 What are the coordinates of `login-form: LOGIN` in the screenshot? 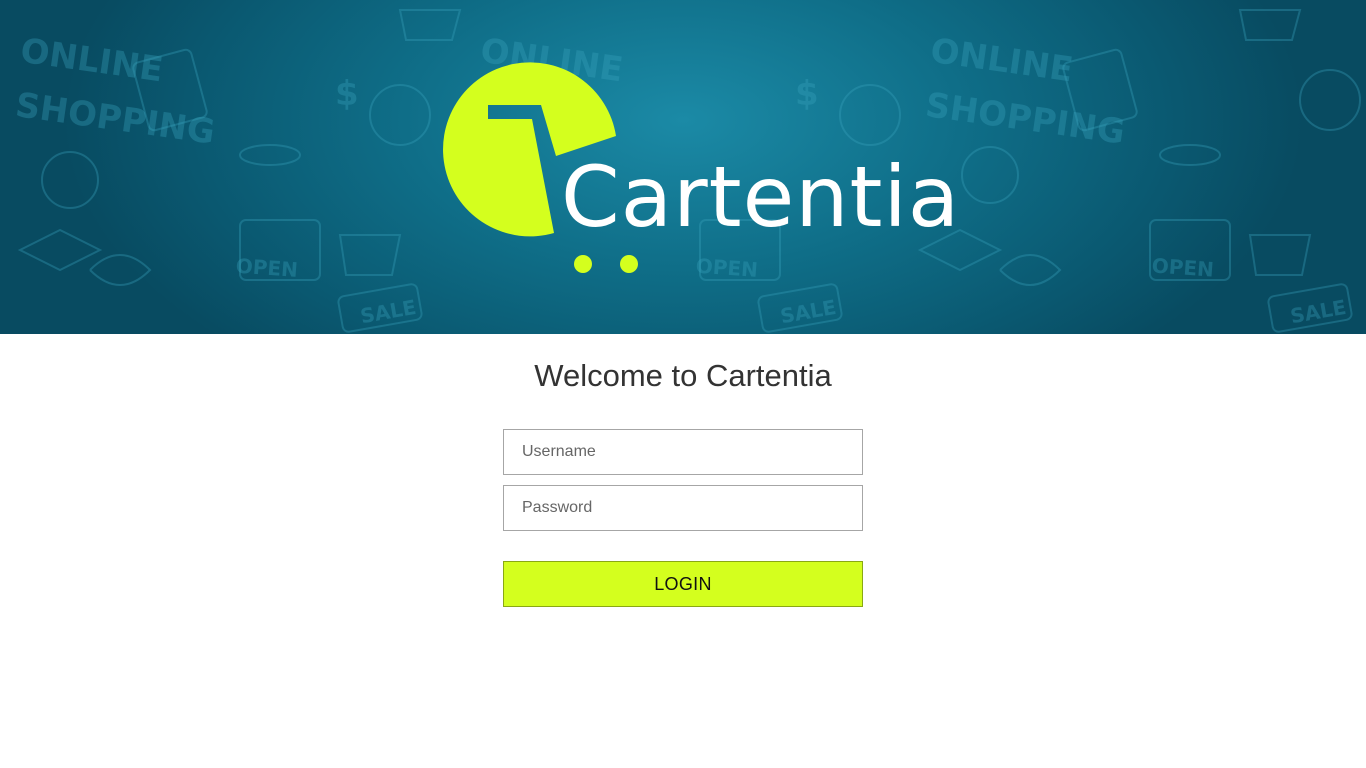 It's located at (683, 518).